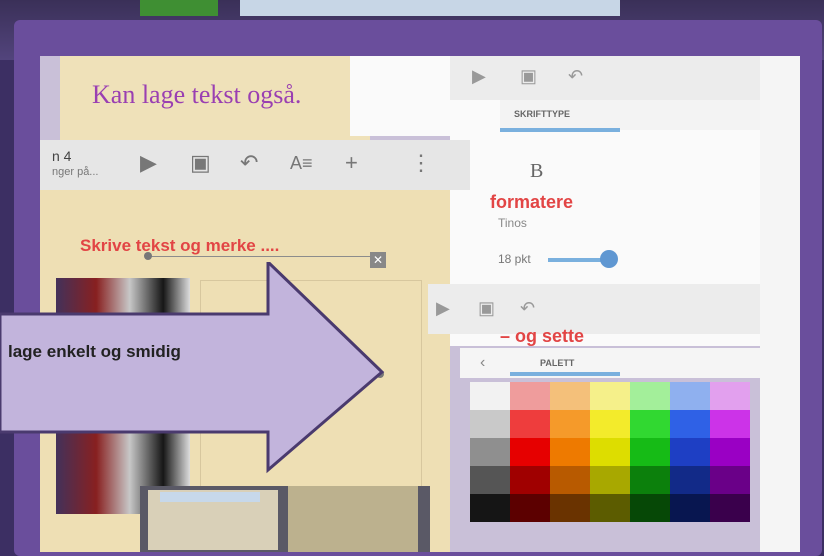  I want to click on top-green-strip, so click(179, 8).